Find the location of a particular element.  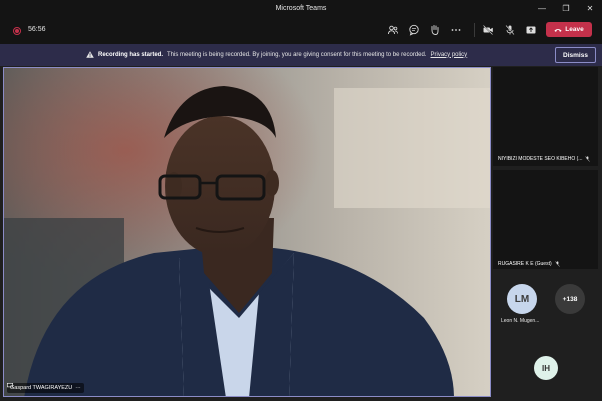

leave-label: Leave is located at coordinates (574, 29).